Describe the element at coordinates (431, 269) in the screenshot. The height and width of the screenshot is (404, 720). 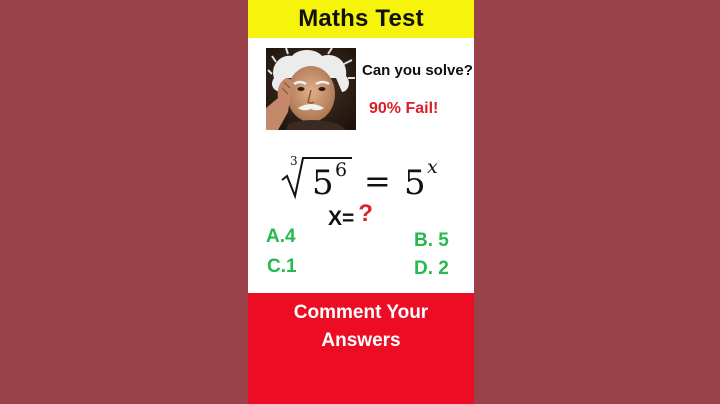
I see `option-d: D. 2` at that location.